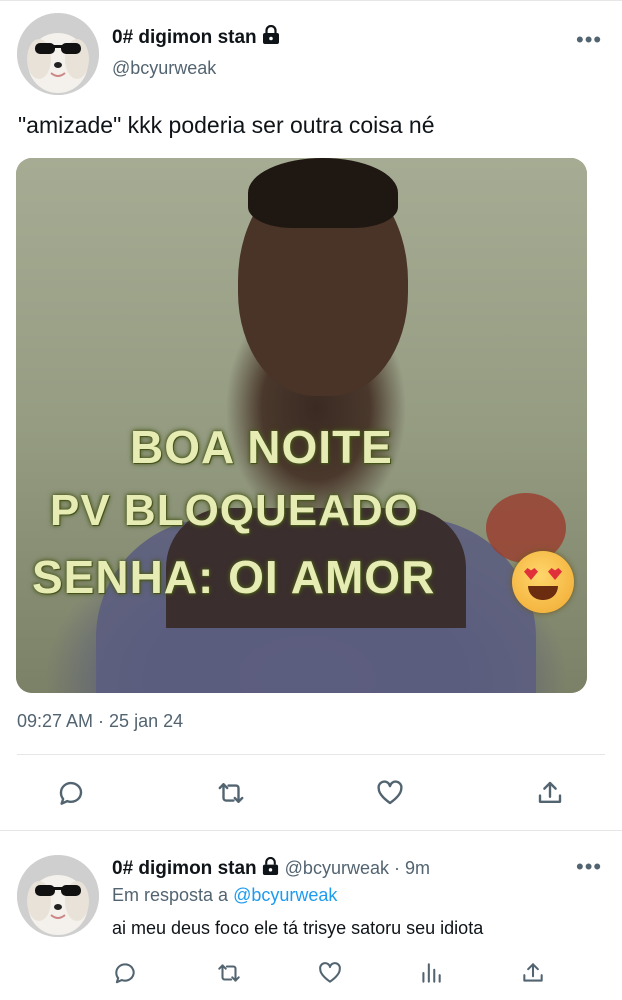 The height and width of the screenshot is (1000, 622). I want to click on reply-retweet-button, so click(229, 973).